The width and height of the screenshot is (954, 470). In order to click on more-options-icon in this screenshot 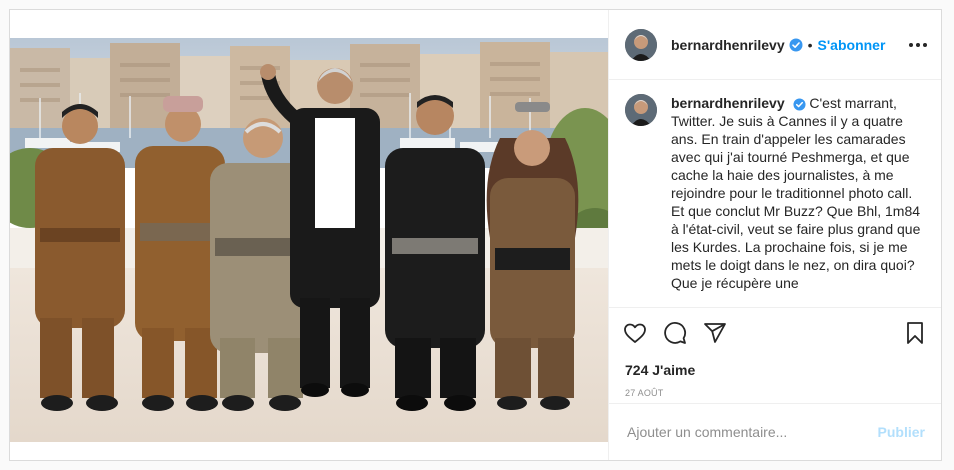, I will do `click(918, 45)`.